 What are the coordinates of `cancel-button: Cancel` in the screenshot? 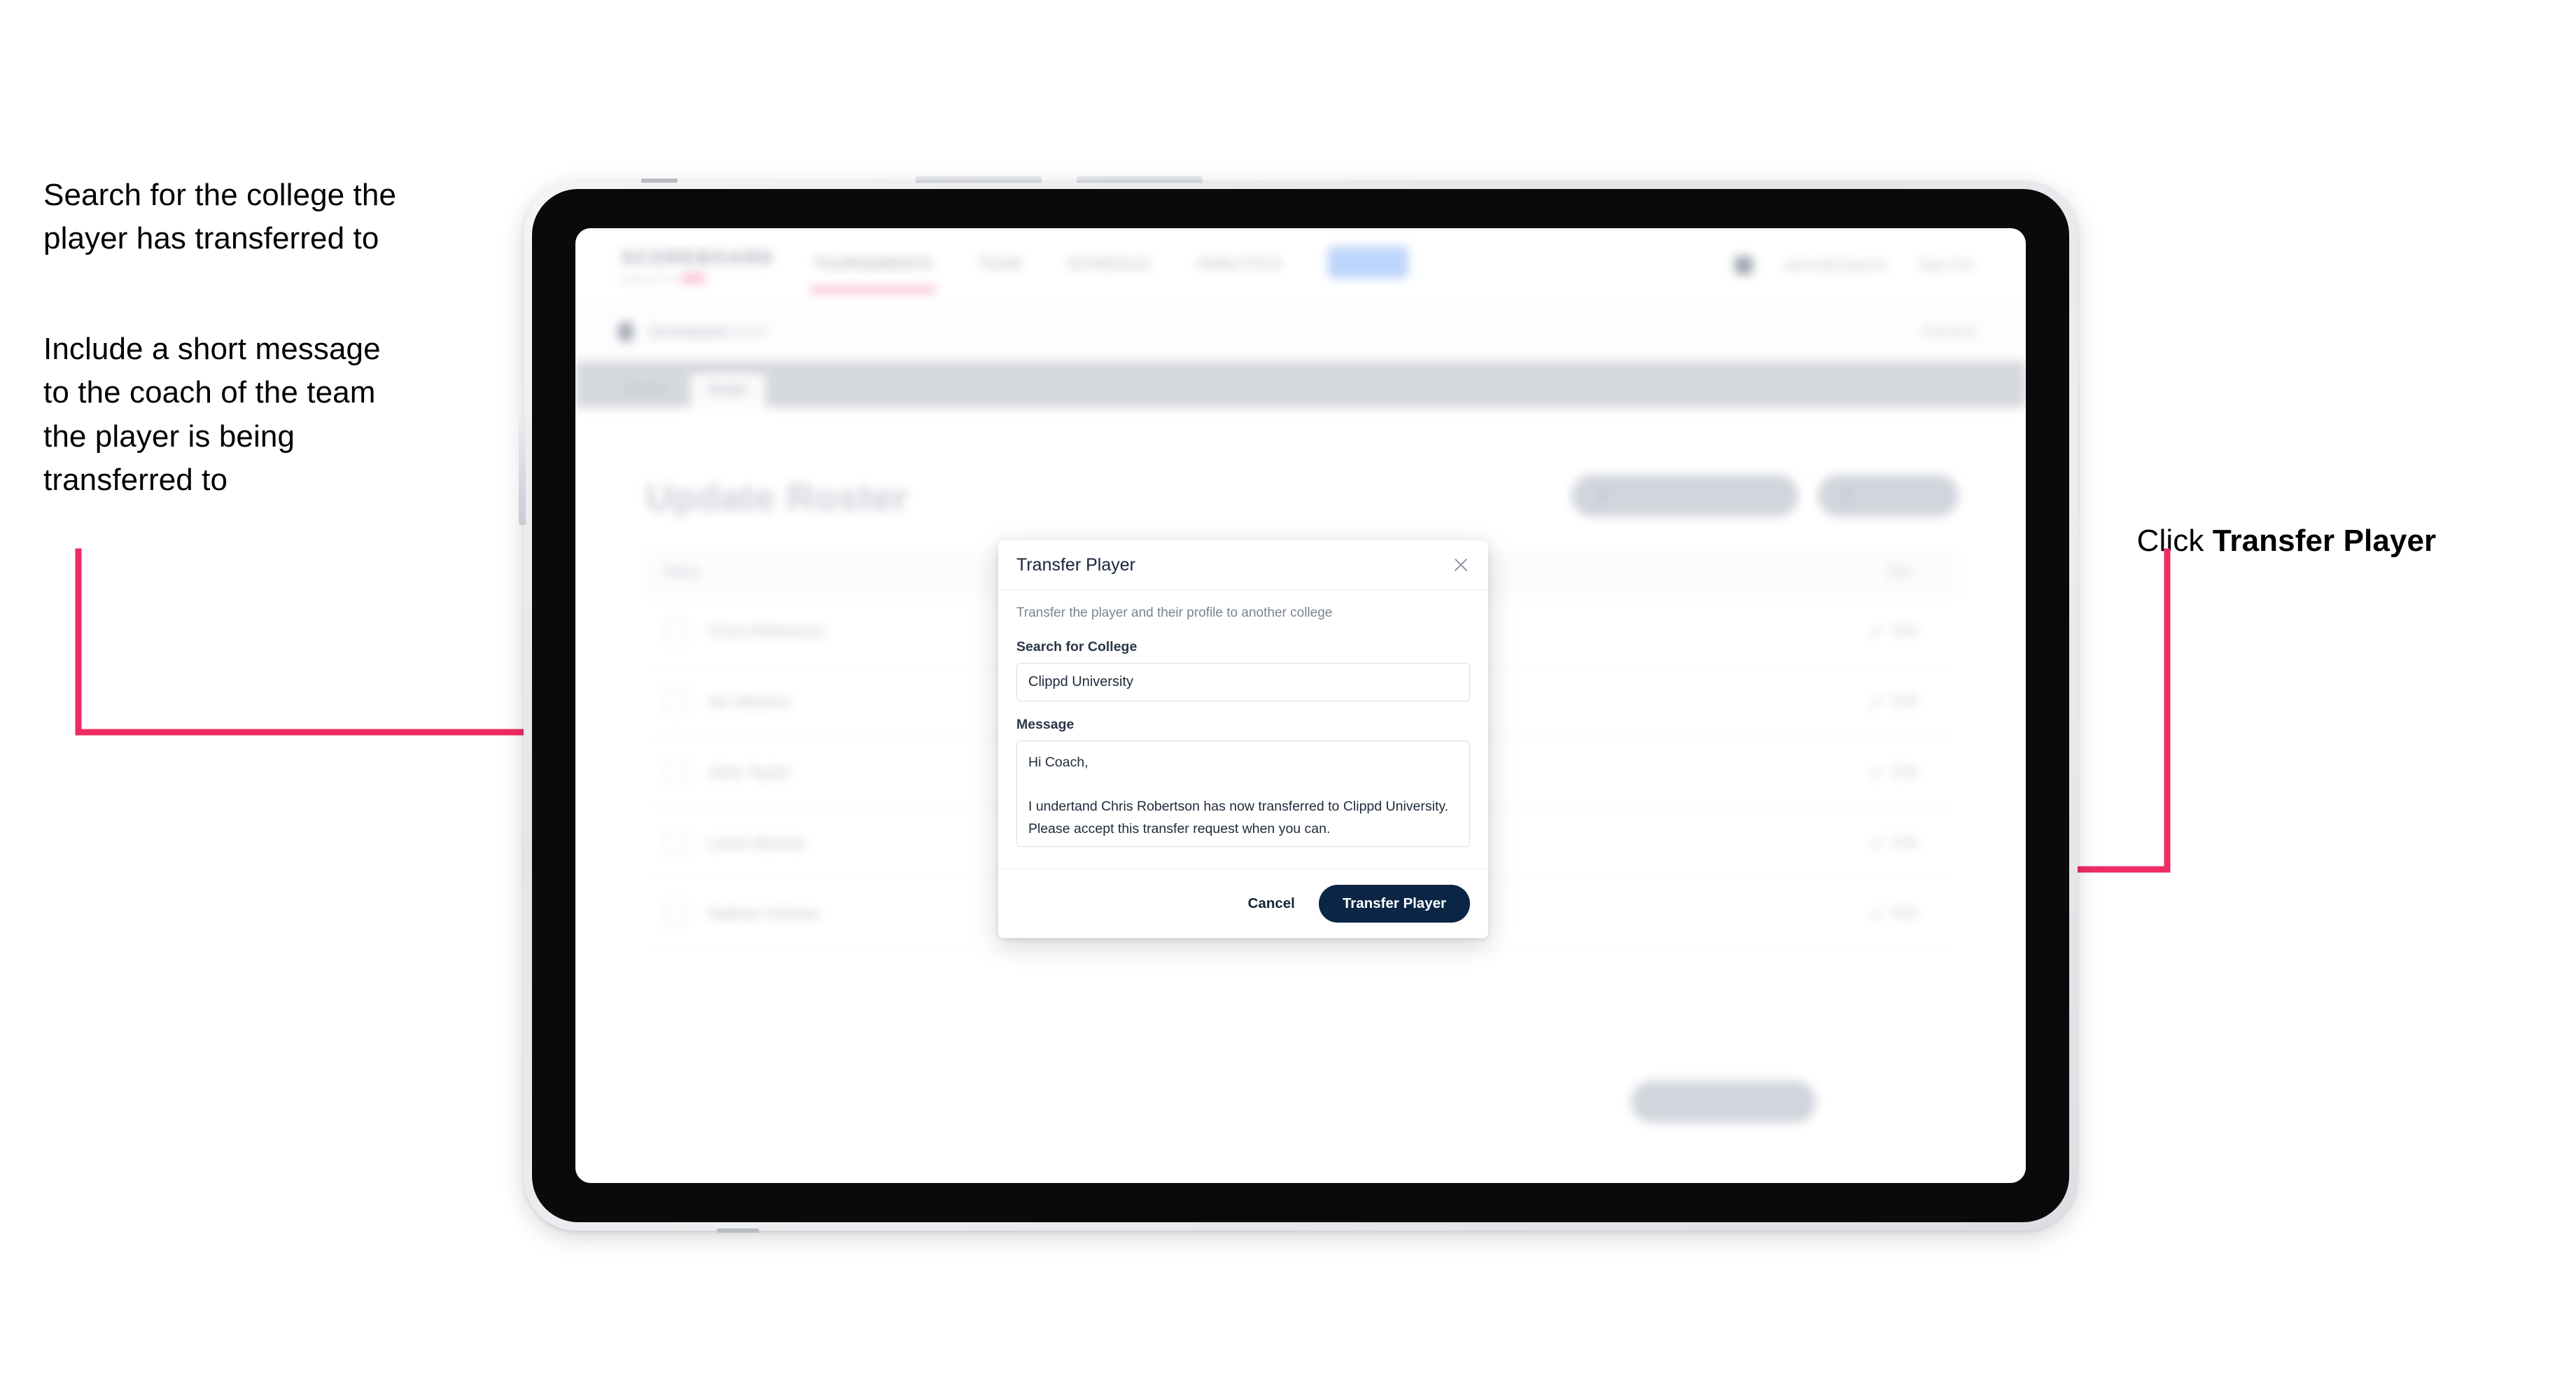 It's located at (1271, 904).